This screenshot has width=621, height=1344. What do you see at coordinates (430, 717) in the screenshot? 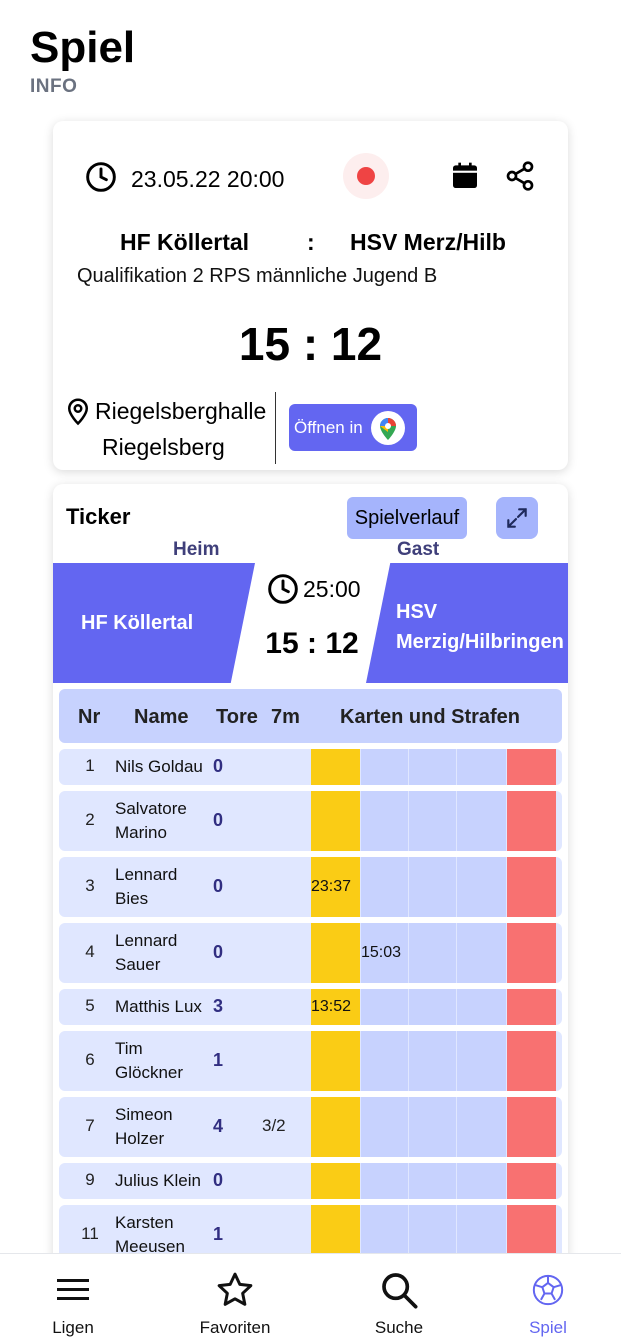
I see `col-karten: Karten und Strafen` at bounding box center [430, 717].